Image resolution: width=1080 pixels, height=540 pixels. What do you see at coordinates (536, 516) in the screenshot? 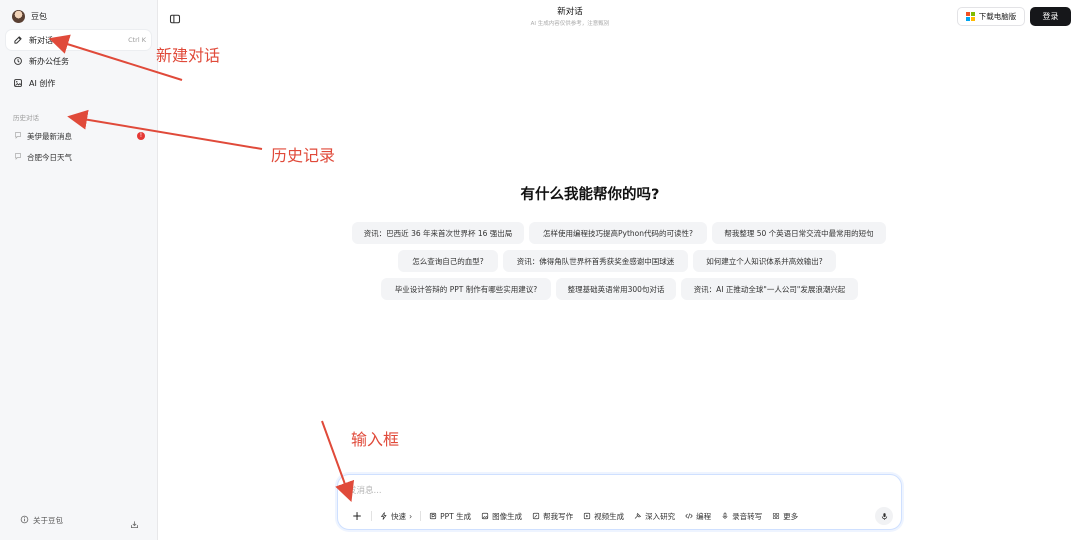
I see `write-icon` at bounding box center [536, 516].